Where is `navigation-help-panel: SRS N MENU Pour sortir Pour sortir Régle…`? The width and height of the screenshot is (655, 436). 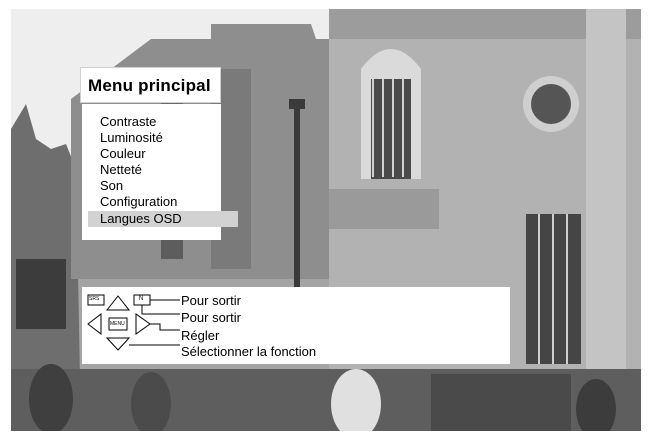 navigation-help-panel: SRS N MENU Pour sortir Pour sortir Régle… is located at coordinates (296, 325).